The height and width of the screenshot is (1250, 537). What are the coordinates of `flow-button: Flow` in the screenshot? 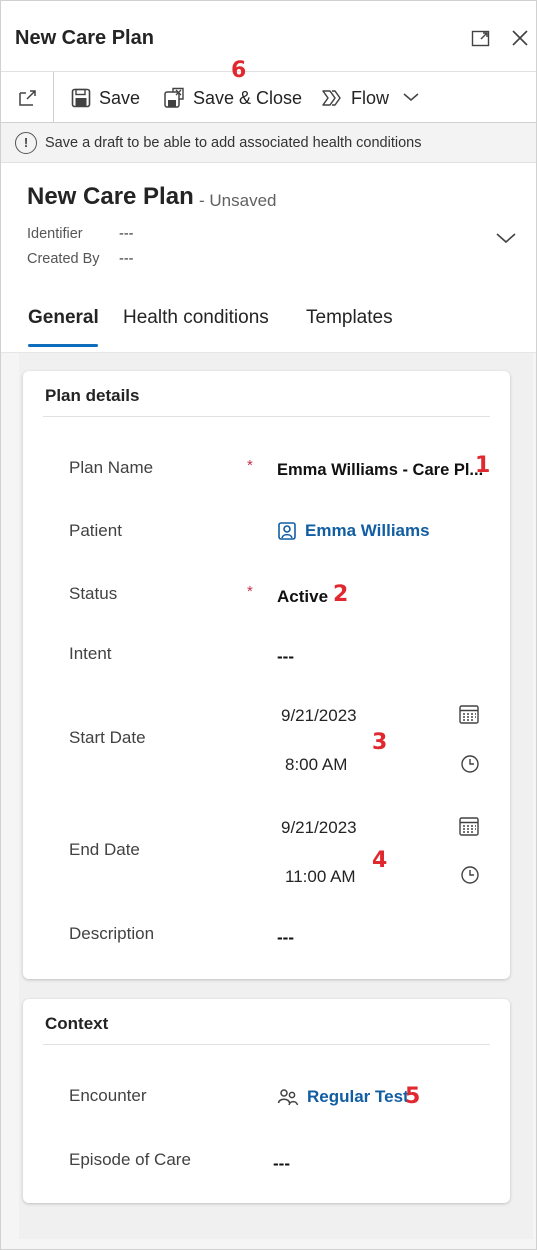 It's located at (355, 98).